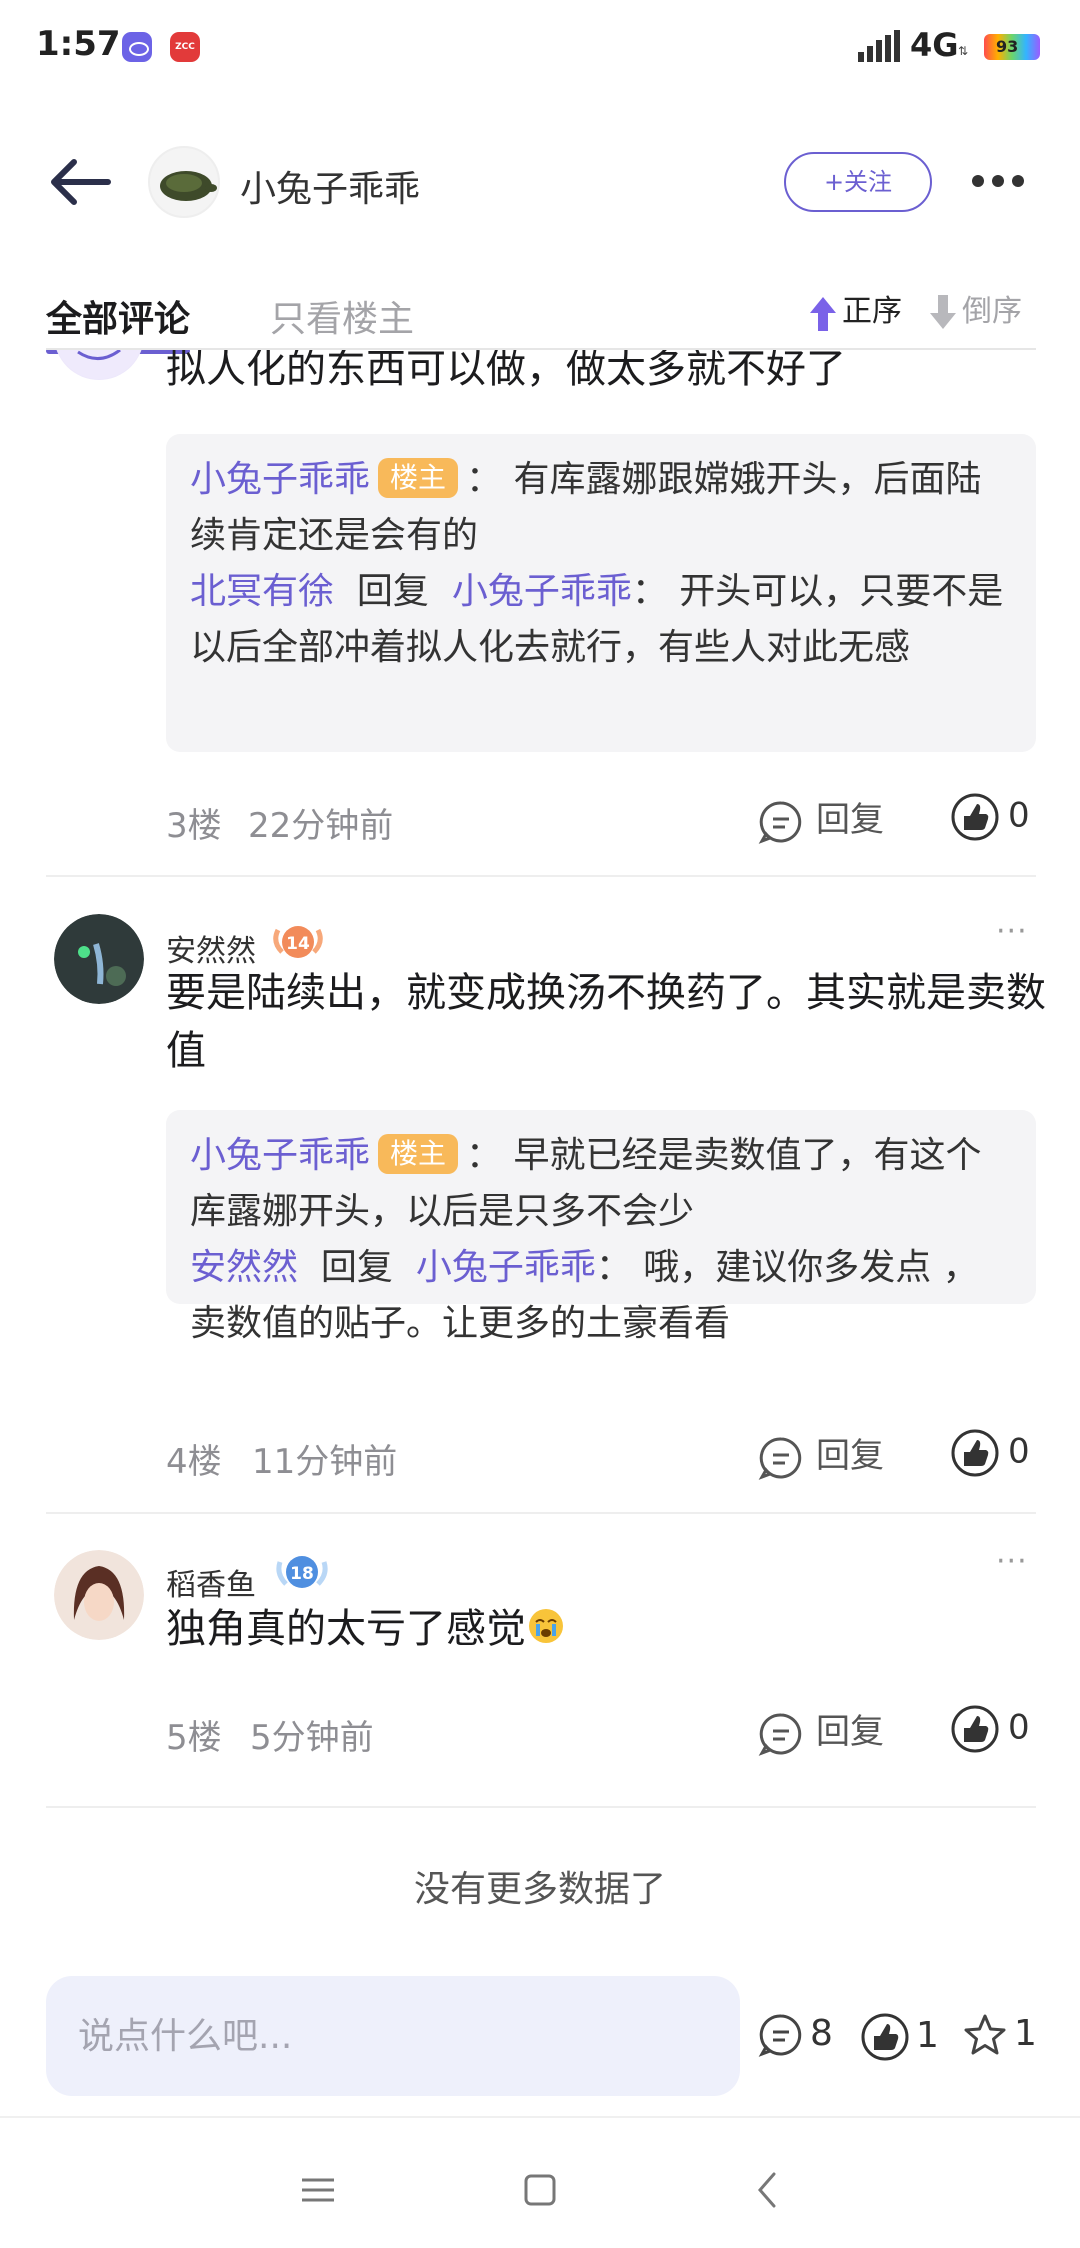  What do you see at coordinates (325, 1462) in the screenshot?
I see `comment-time: 11分钟前` at bounding box center [325, 1462].